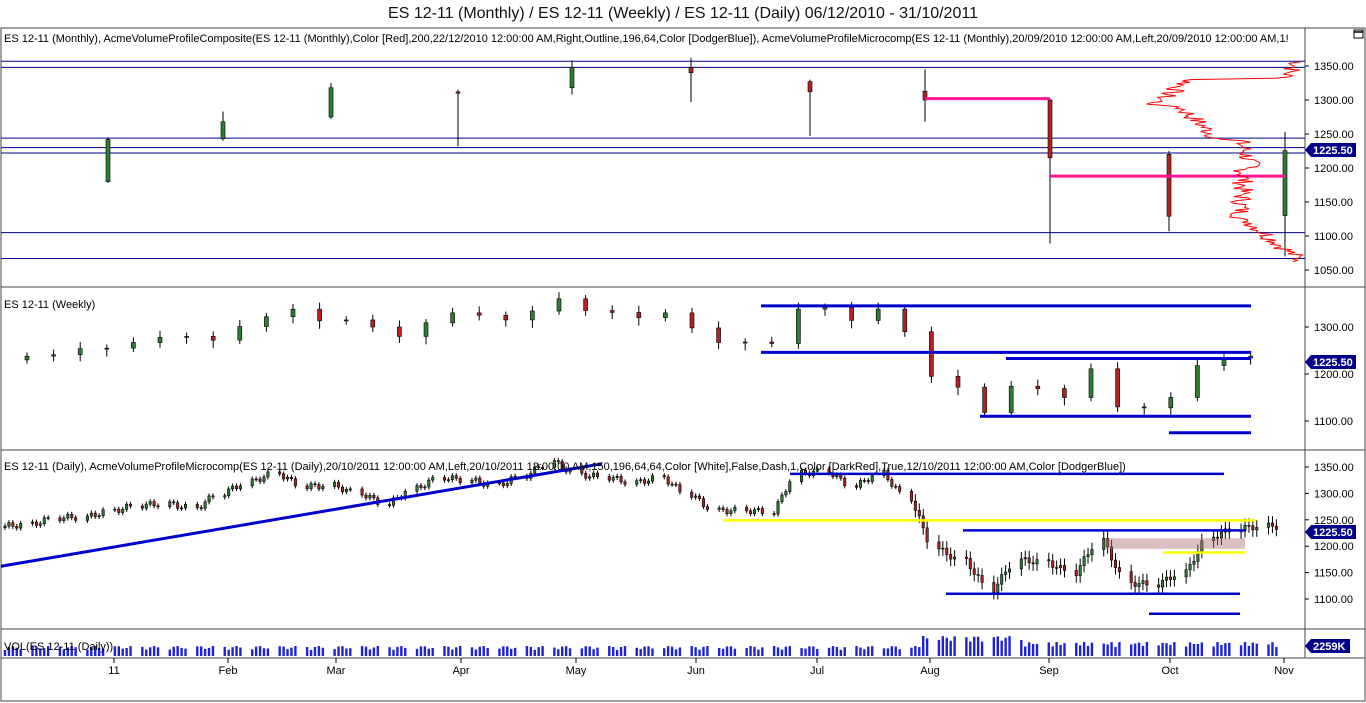  What do you see at coordinates (1333, 237) in the screenshot?
I see `monthly-y-tick-label: 1100.00` at bounding box center [1333, 237].